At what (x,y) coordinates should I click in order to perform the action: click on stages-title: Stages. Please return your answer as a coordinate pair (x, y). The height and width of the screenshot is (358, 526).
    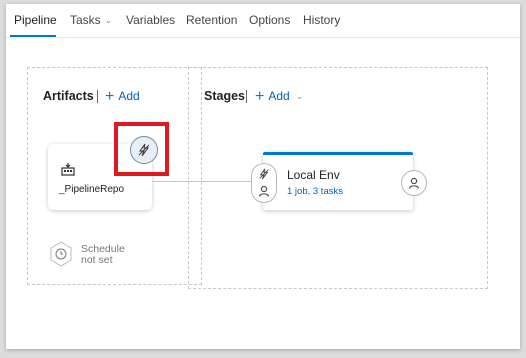
    Looking at the image, I should click on (224, 96).